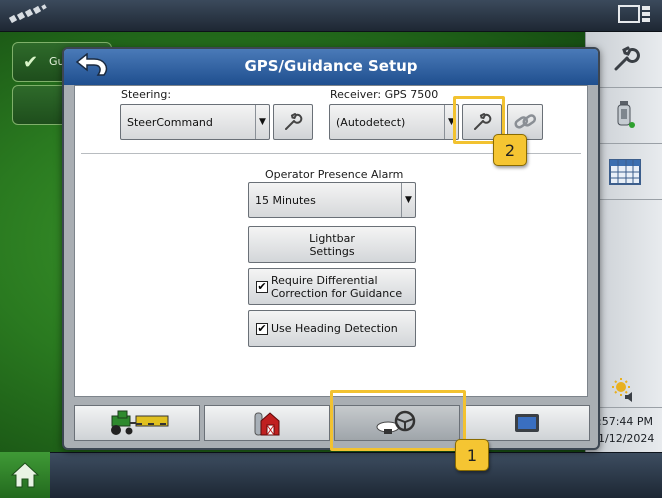 This screenshot has height=498, width=662. I want to click on receiver-value: (Autodetect), so click(371, 122).